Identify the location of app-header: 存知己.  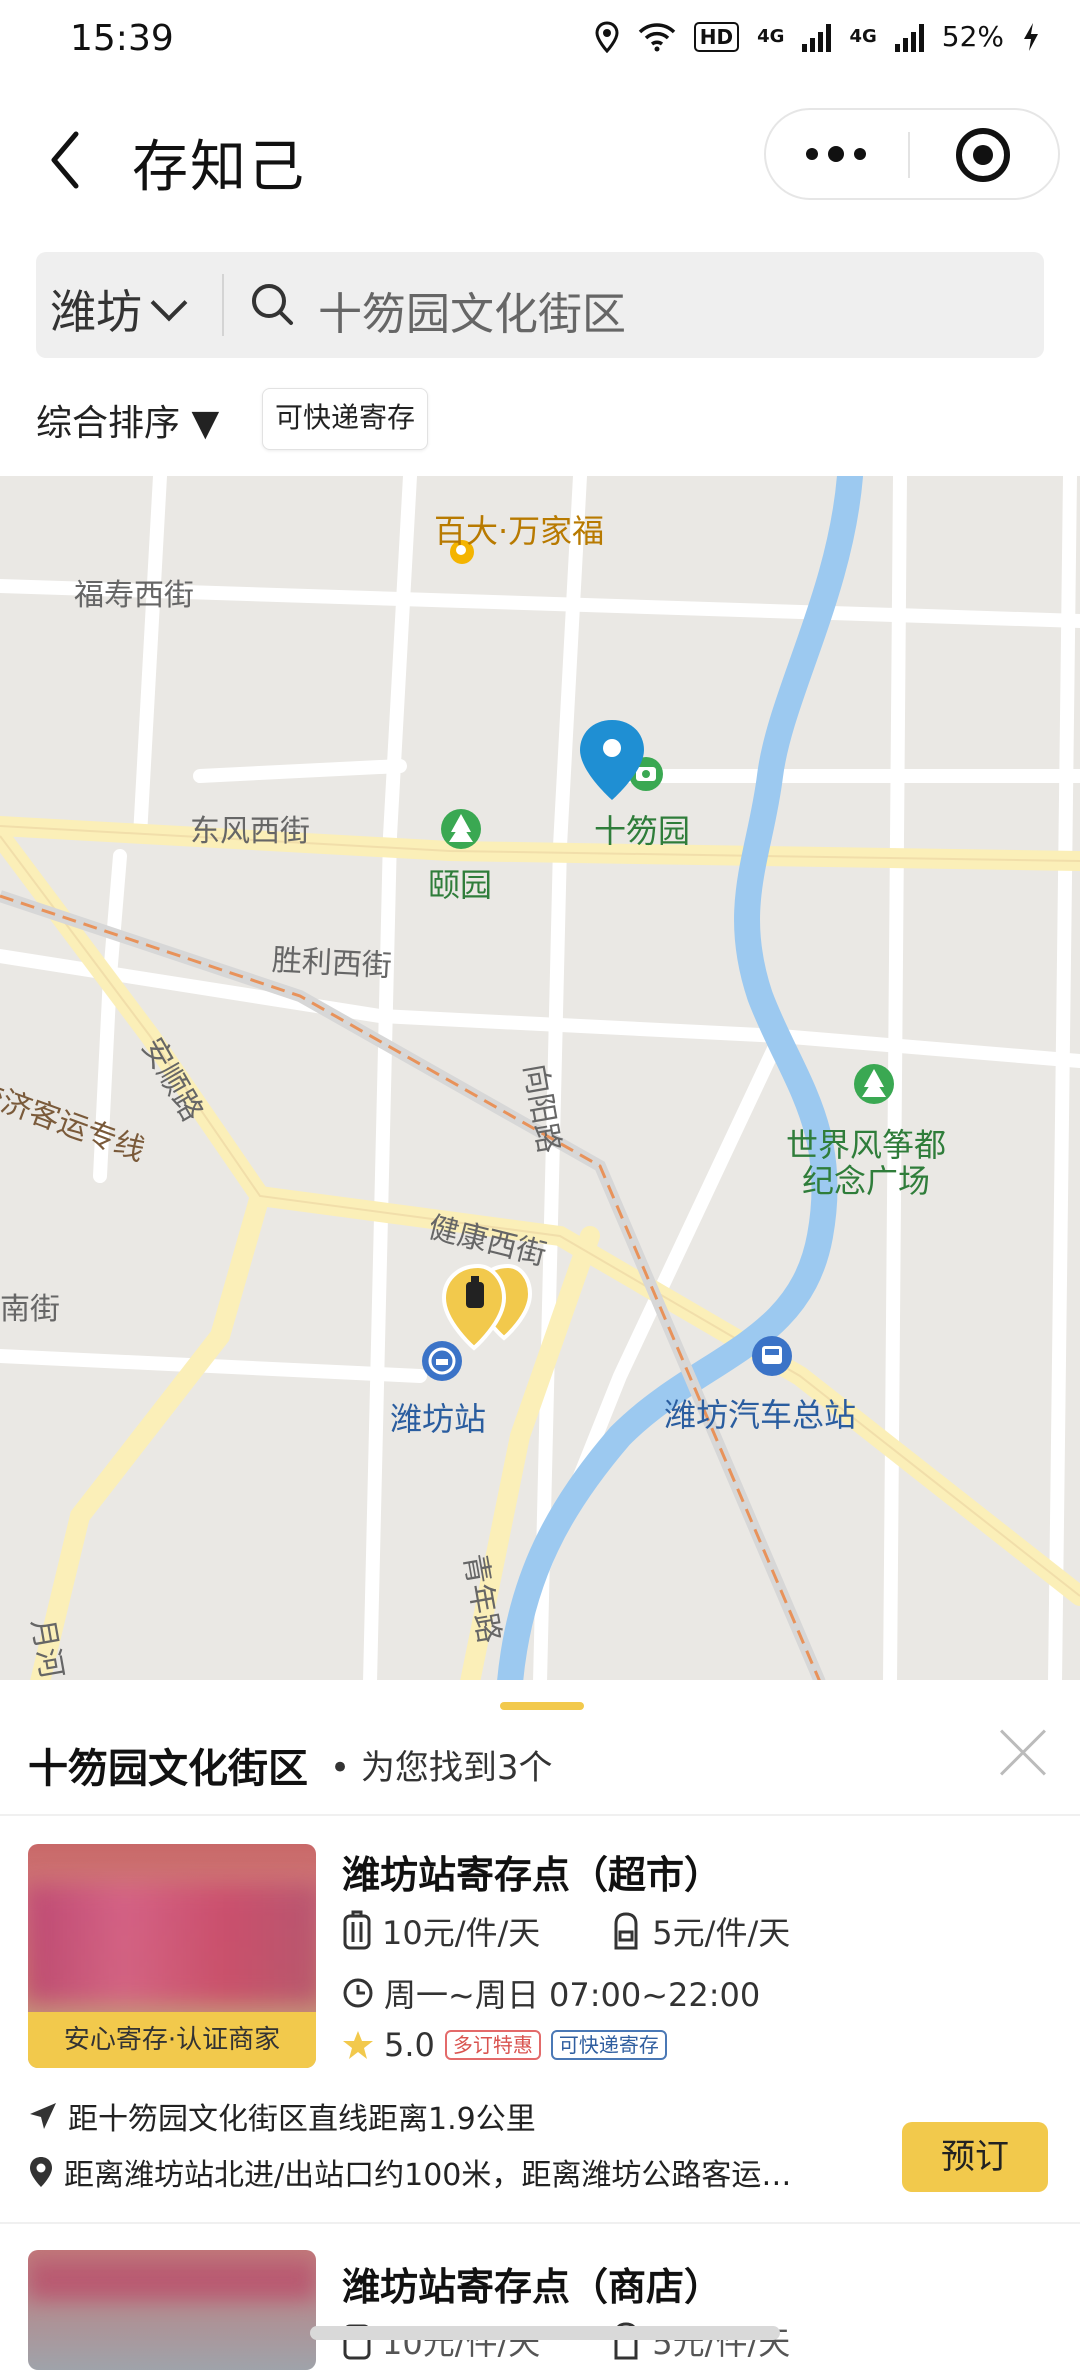
(540, 160).